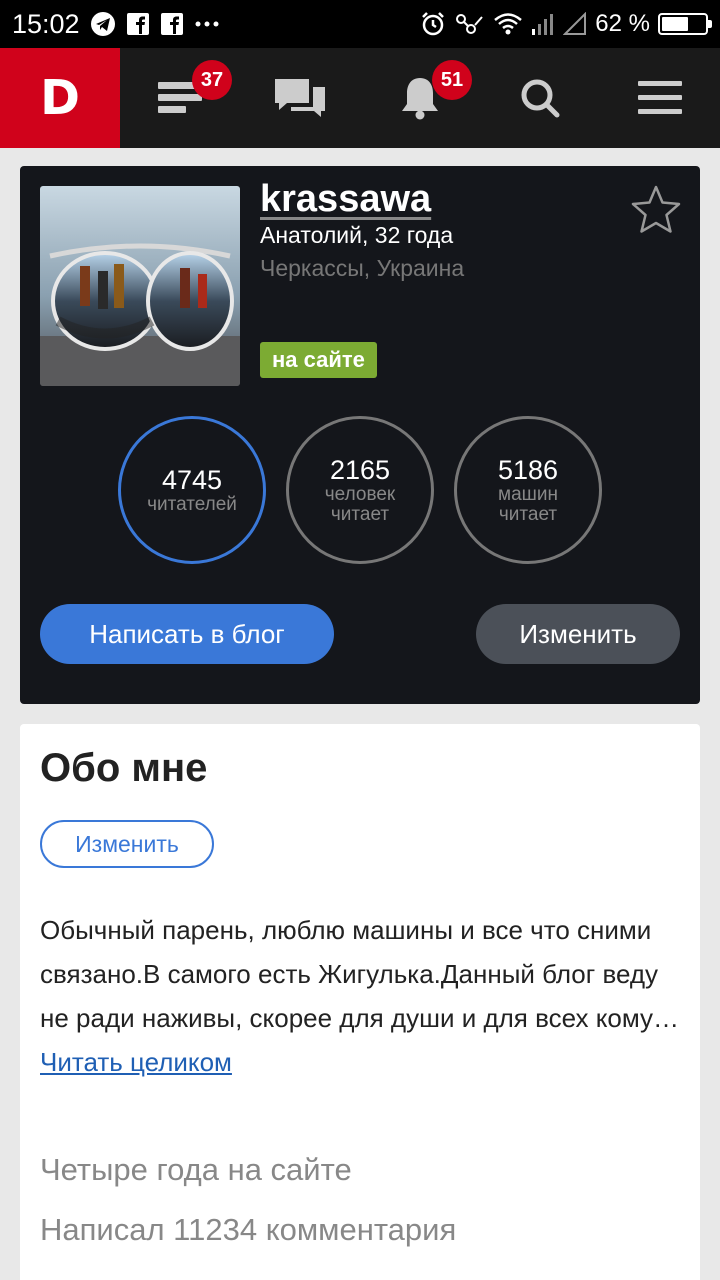 The image size is (720, 1280). Describe the element at coordinates (345, 199) in the screenshot. I see `username: krassawa` at that location.